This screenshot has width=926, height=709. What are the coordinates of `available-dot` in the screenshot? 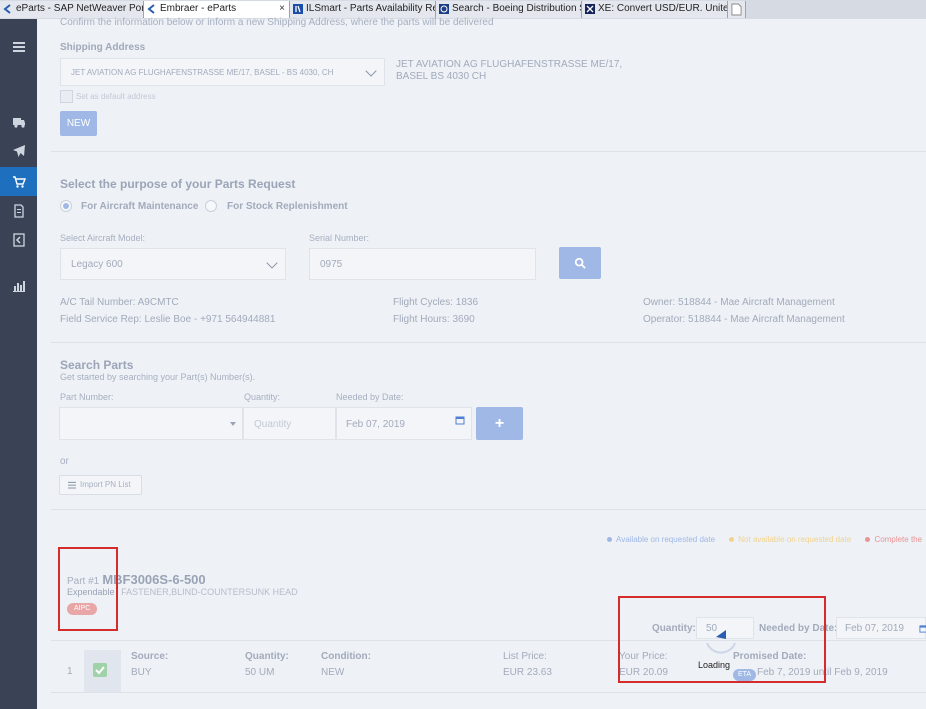 It's located at (609, 540).